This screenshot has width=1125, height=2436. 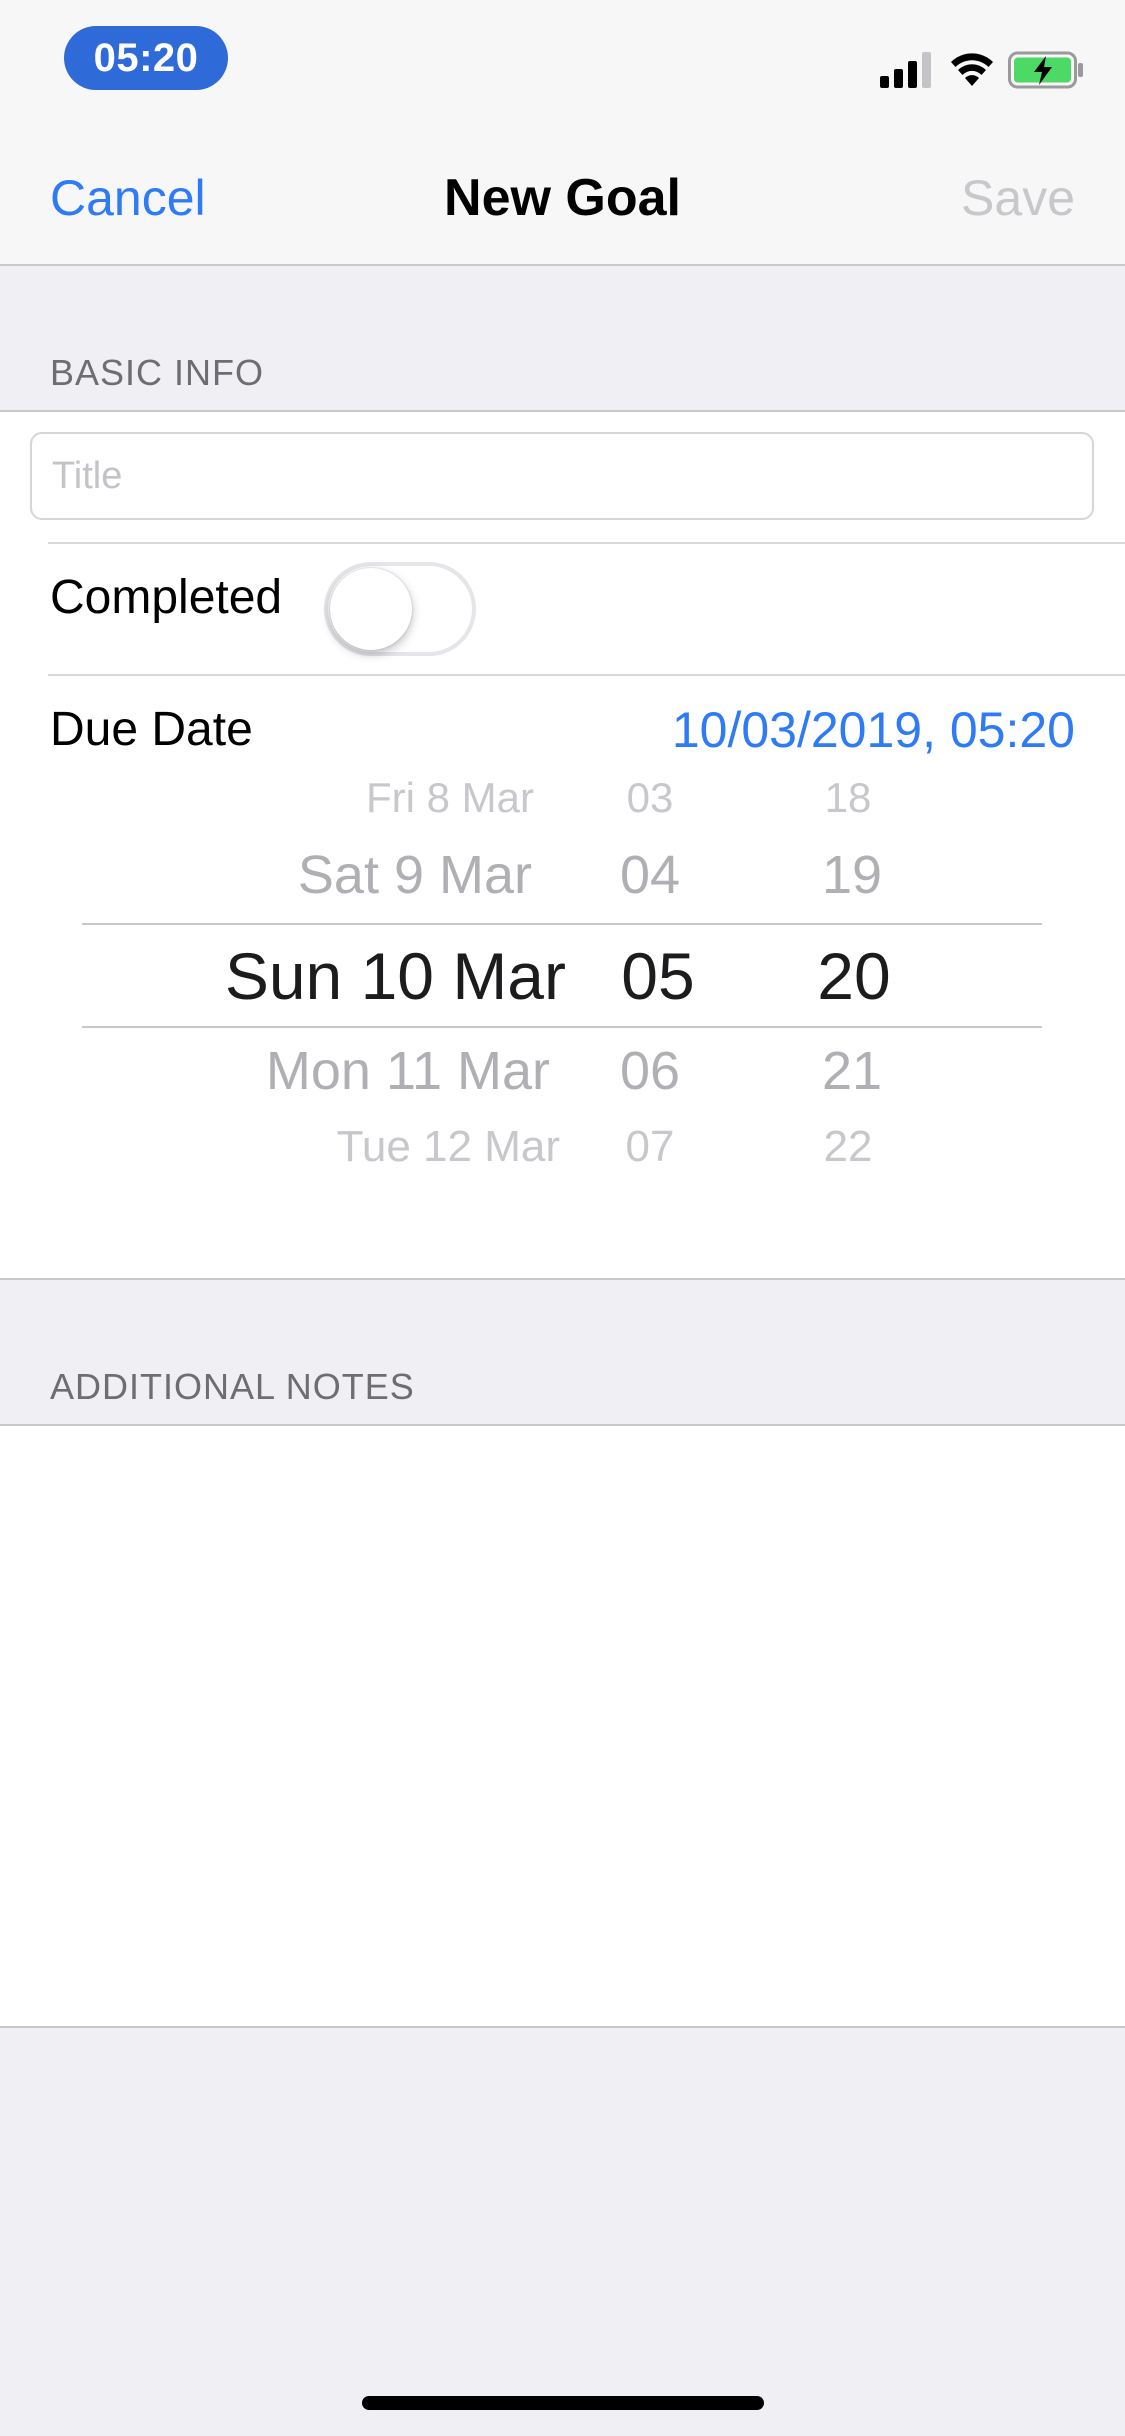 What do you see at coordinates (562, 198) in the screenshot?
I see `page-title: New Goal` at bounding box center [562, 198].